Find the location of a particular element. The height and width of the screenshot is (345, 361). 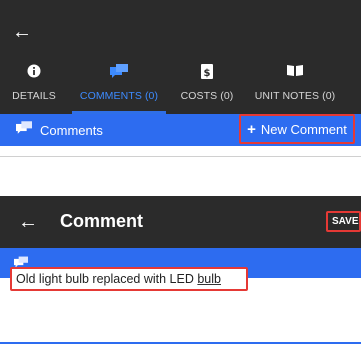

tab-unit-notes-label: UNIT NOTES (0) is located at coordinates (295, 96).